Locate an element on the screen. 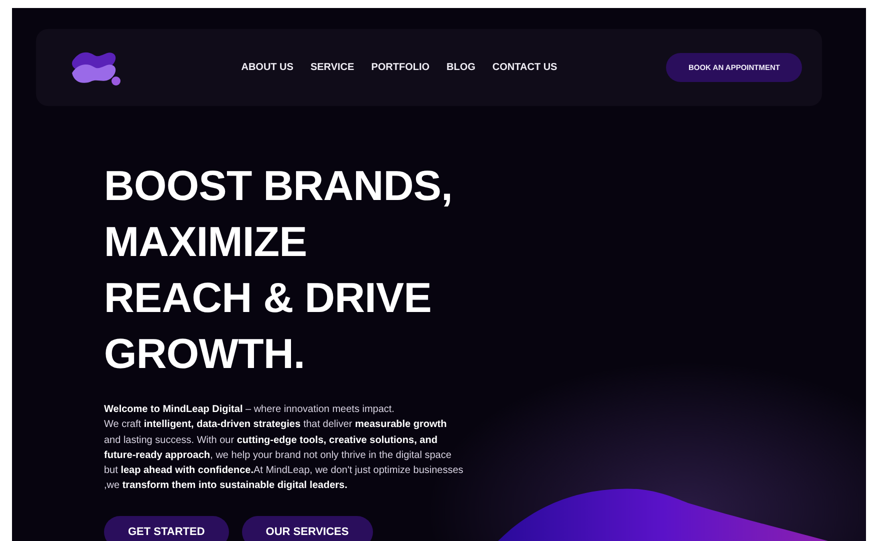  nav-link: PORTFOLIO is located at coordinates (400, 67).